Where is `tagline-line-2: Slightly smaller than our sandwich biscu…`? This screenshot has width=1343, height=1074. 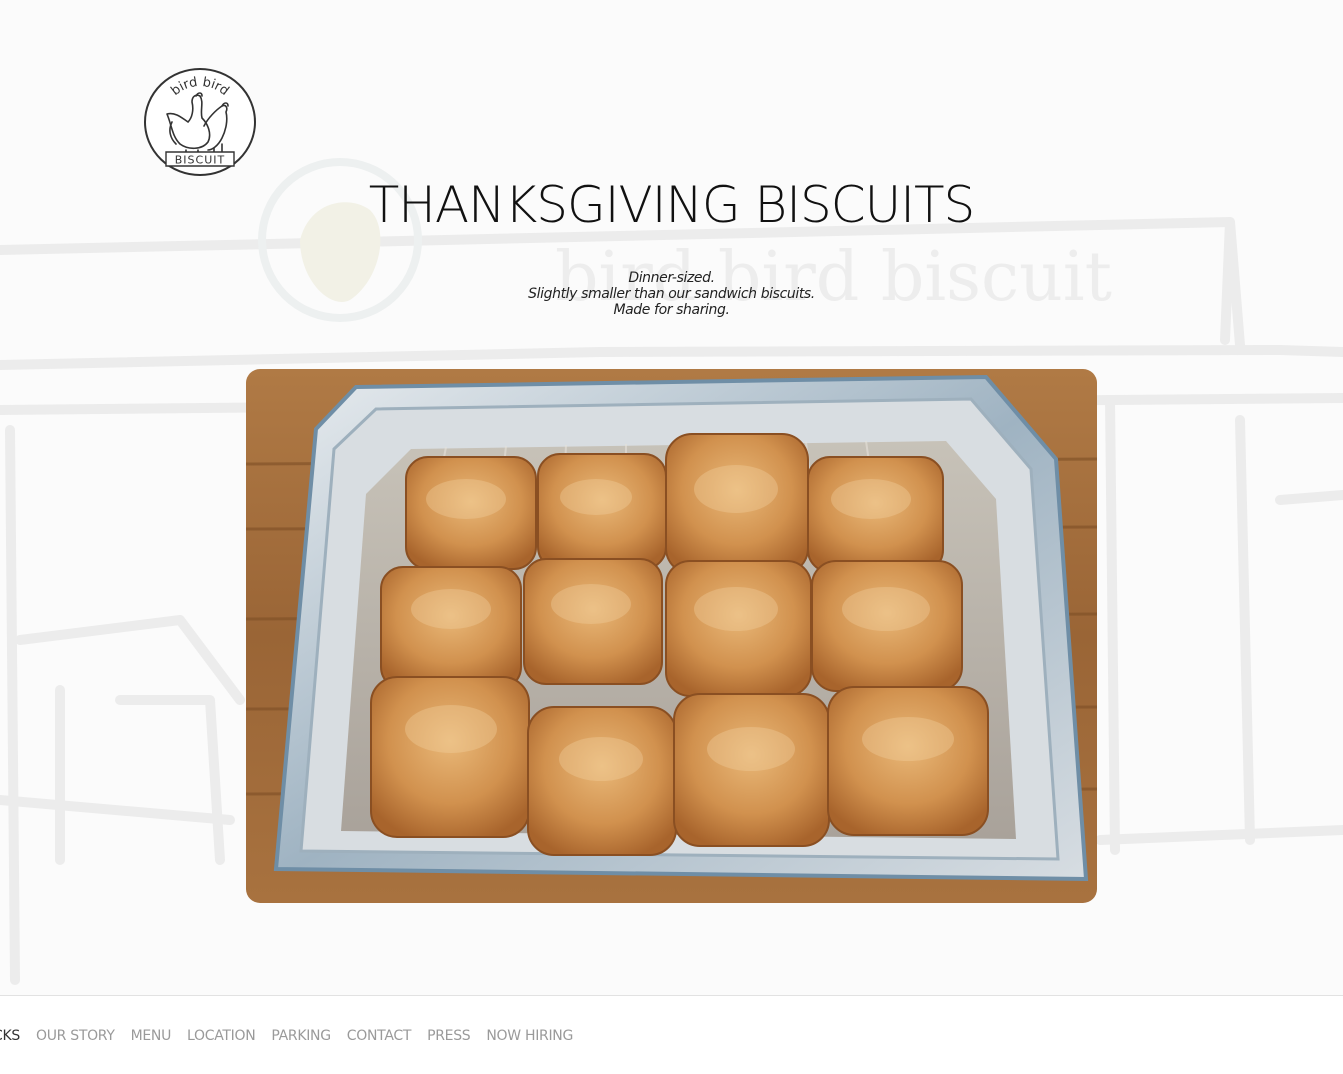
tagline-line-2: Slightly smaller than our sandwich biscu… is located at coordinates (671, 294).